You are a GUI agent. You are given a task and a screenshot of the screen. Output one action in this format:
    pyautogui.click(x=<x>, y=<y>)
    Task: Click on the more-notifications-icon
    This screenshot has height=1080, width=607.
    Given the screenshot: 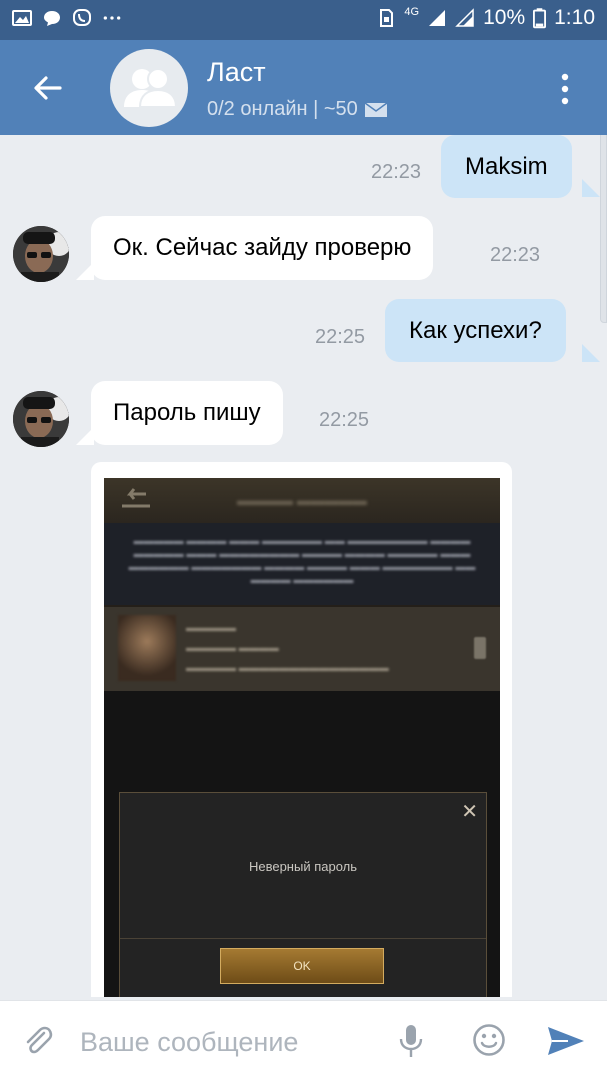 What is the action you would take?
    pyautogui.click(x=112, y=18)
    